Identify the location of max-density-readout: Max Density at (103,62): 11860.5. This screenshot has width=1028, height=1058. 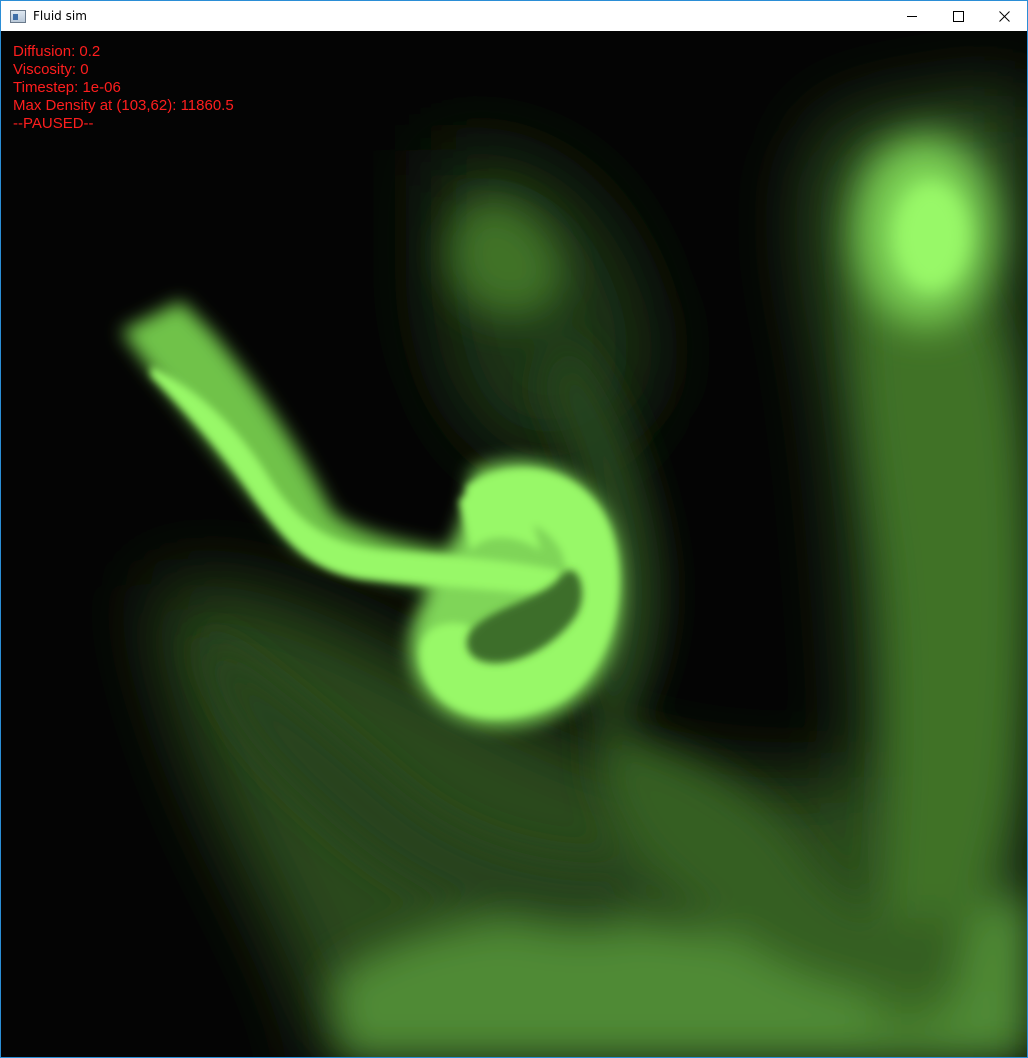
(123, 105).